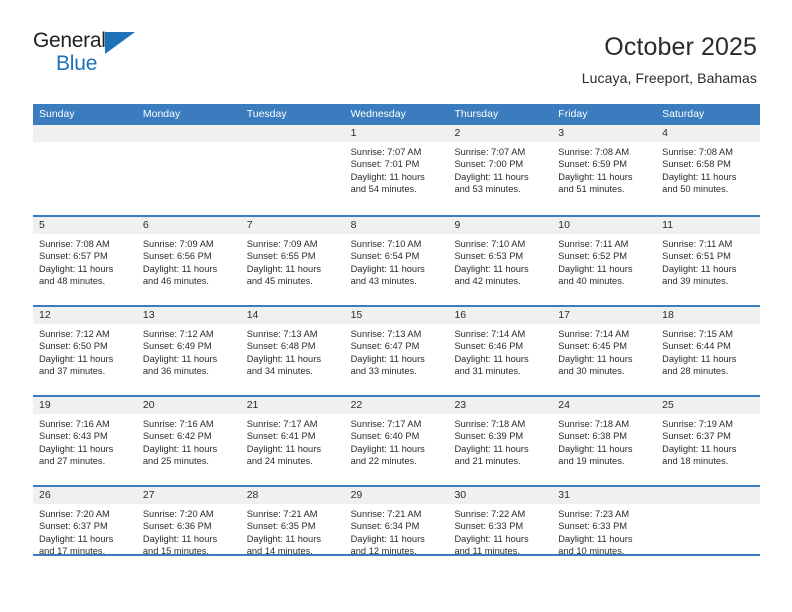  Describe the element at coordinates (74, 514) in the screenshot. I see `sunrise-text: Sunrise: 7:20 AM` at that location.